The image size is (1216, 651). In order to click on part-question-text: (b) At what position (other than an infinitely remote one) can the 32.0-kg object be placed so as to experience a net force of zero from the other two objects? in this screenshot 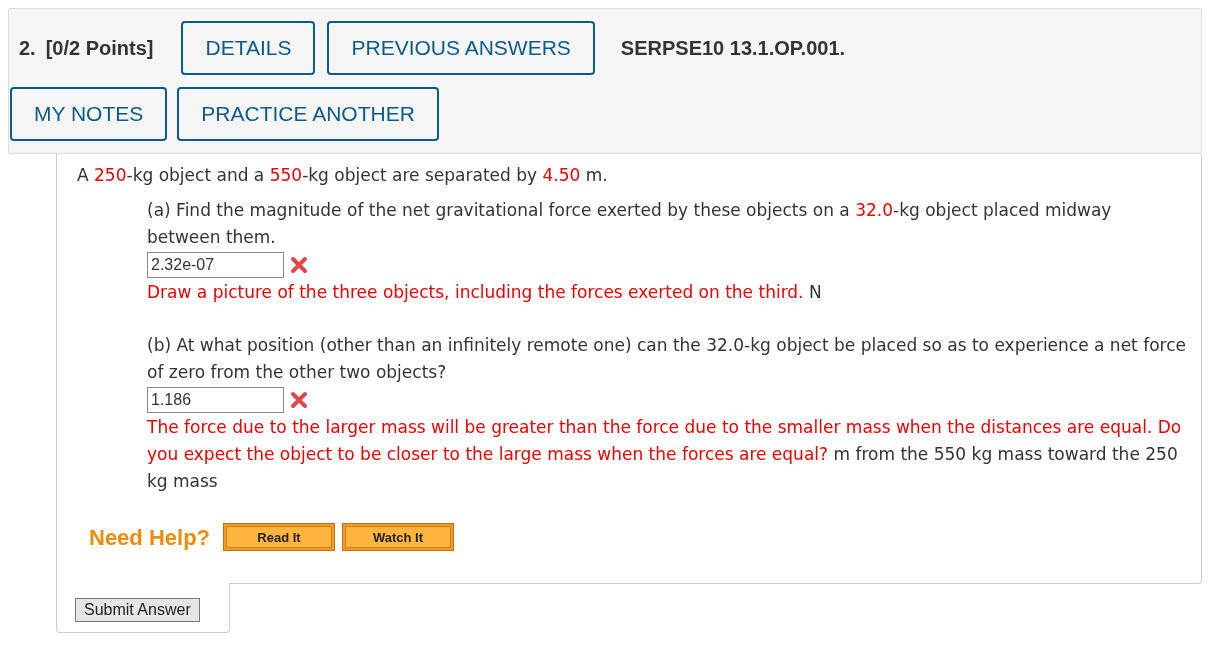, I will do `click(667, 359)`.